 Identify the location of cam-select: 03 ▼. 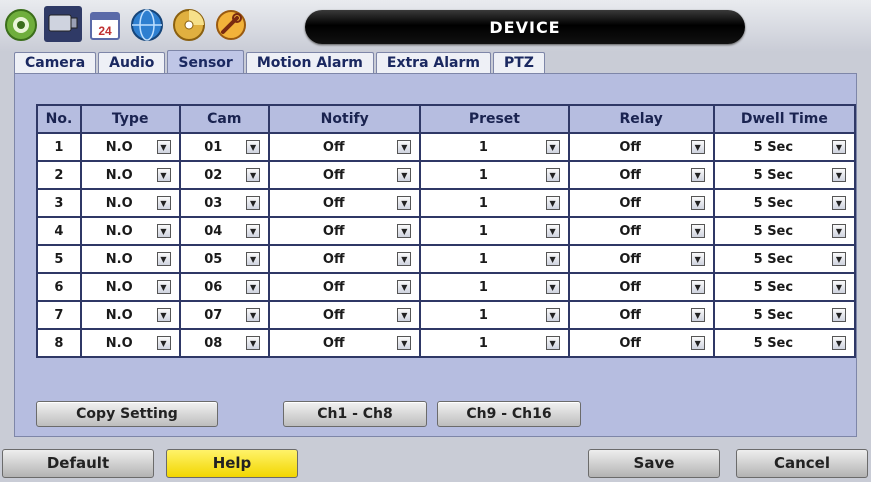
(224, 203).